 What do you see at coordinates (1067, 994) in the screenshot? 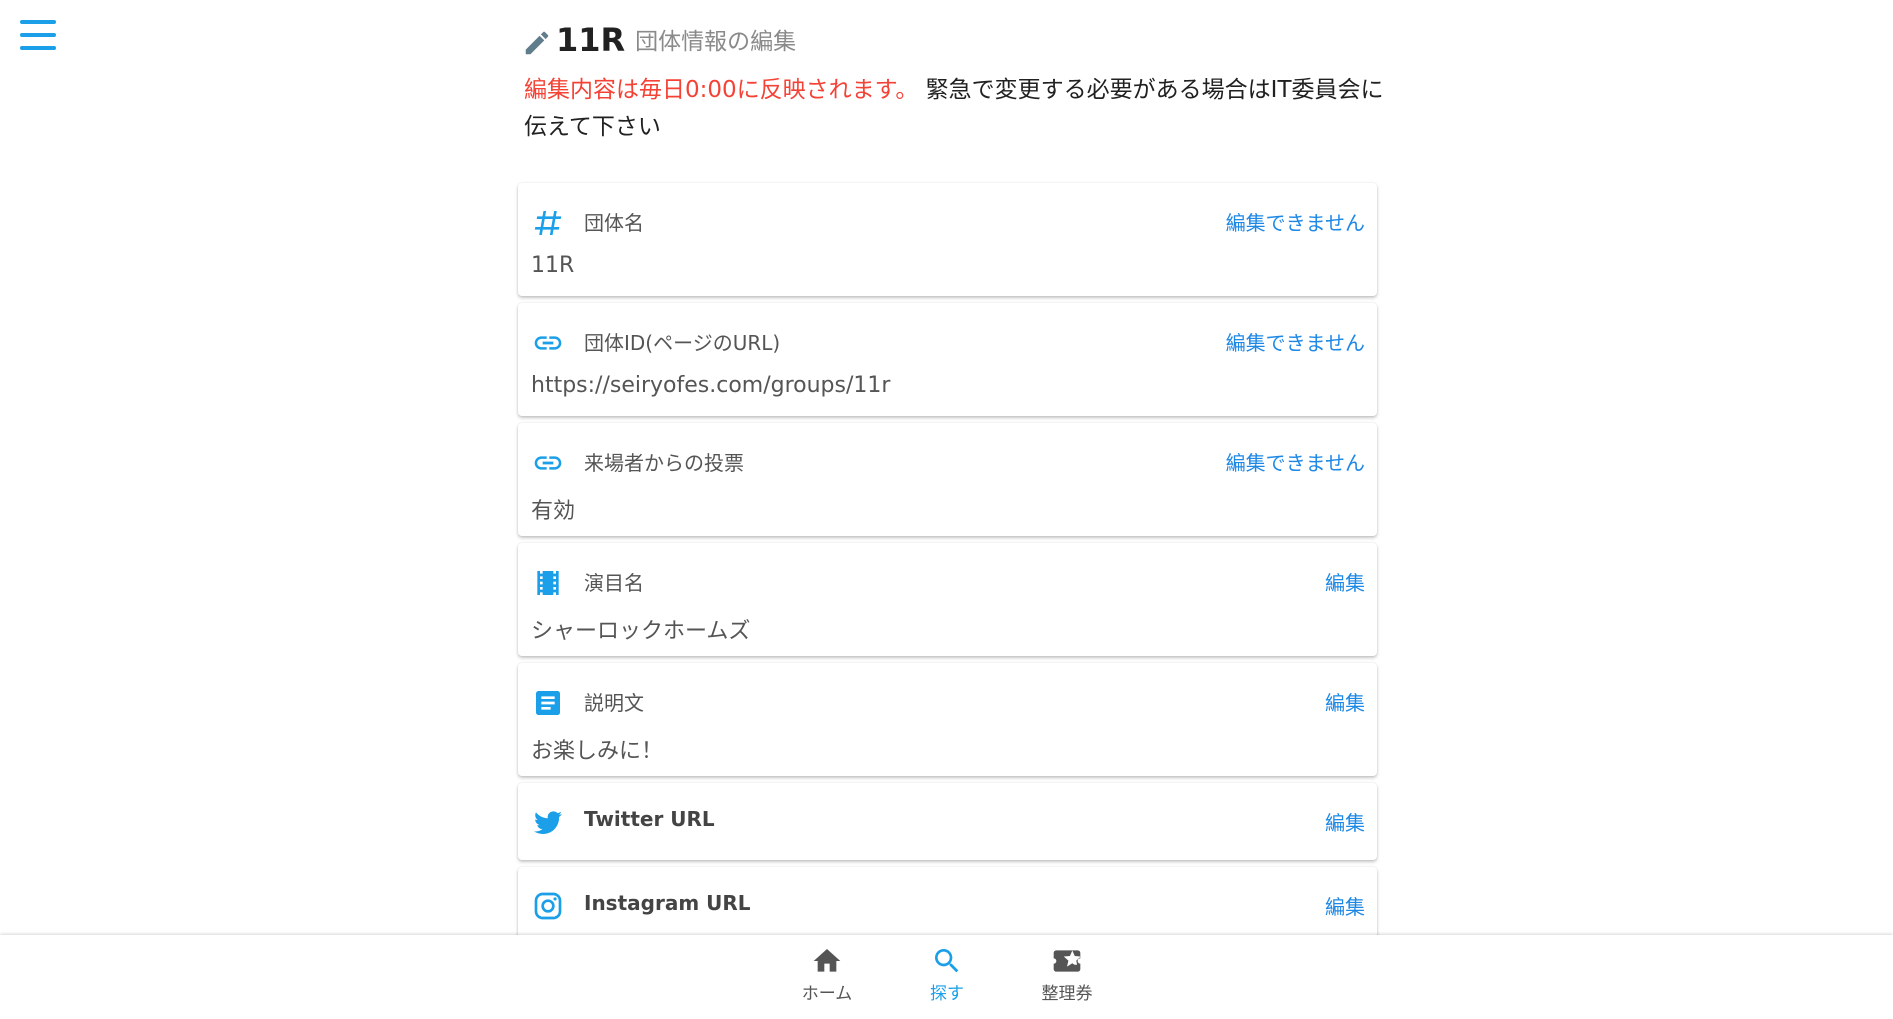
I see `nav-ticket-label: 整理券` at bounding box center [1067, 994].